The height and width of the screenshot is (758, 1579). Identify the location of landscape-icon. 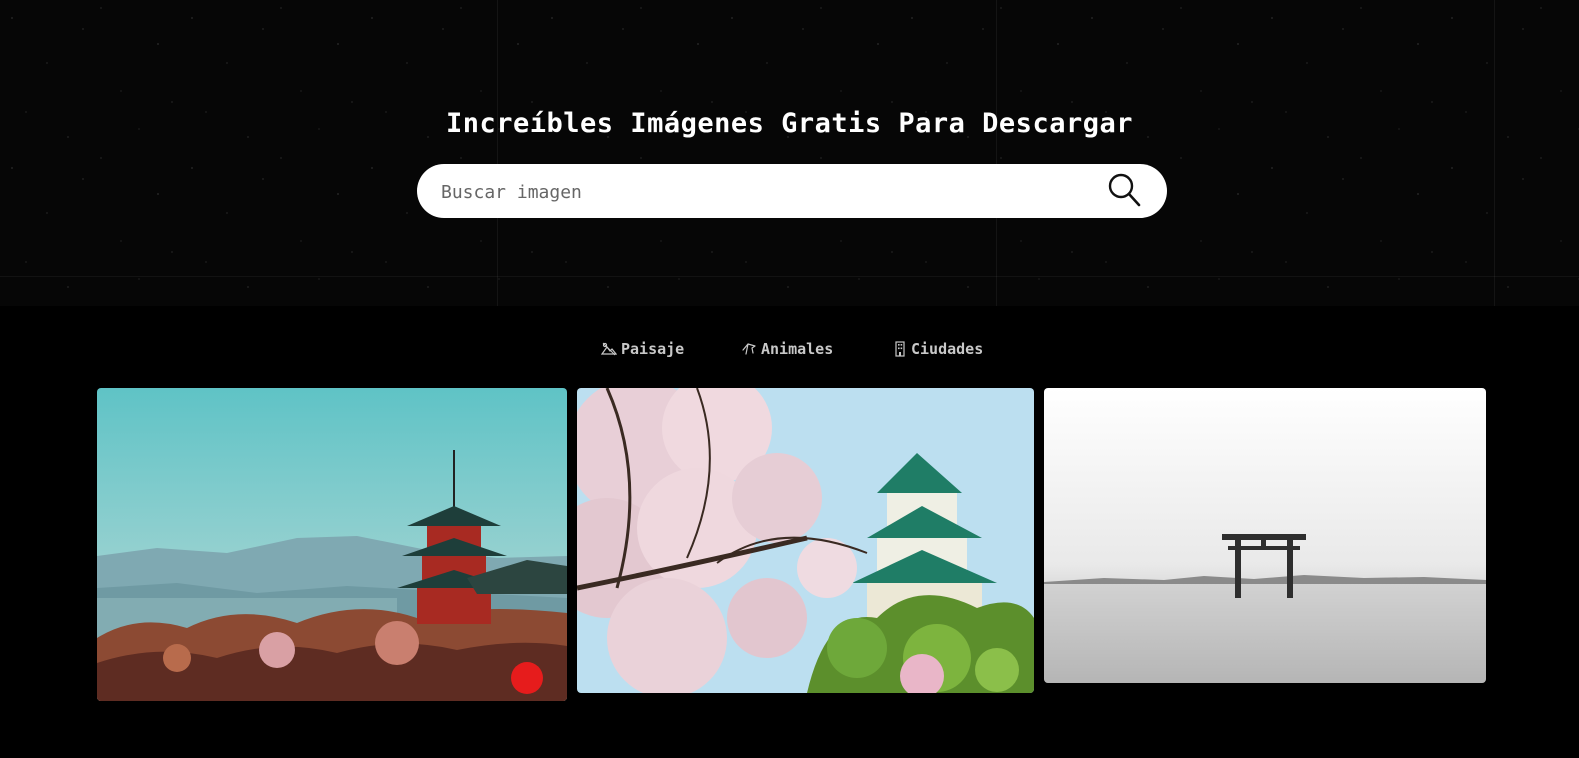
(609, 349).